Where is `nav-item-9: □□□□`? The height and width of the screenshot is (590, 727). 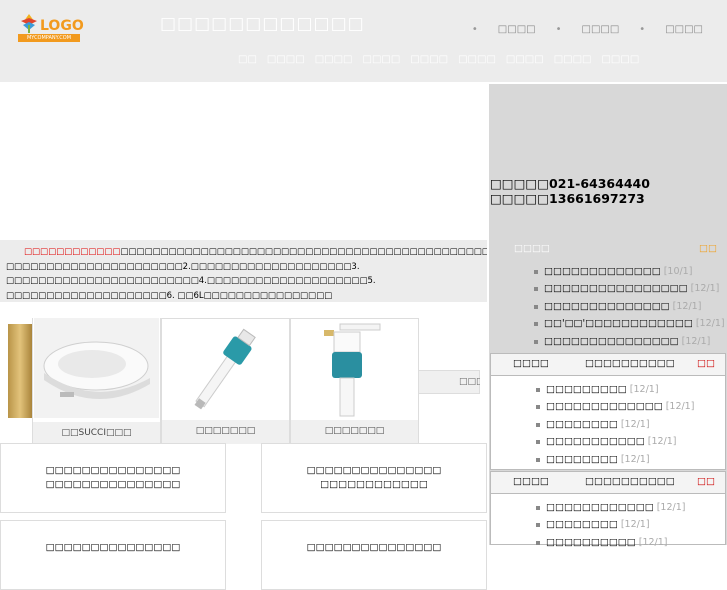 nav-item-9: □□□□ is located at coordinates (620, 59).